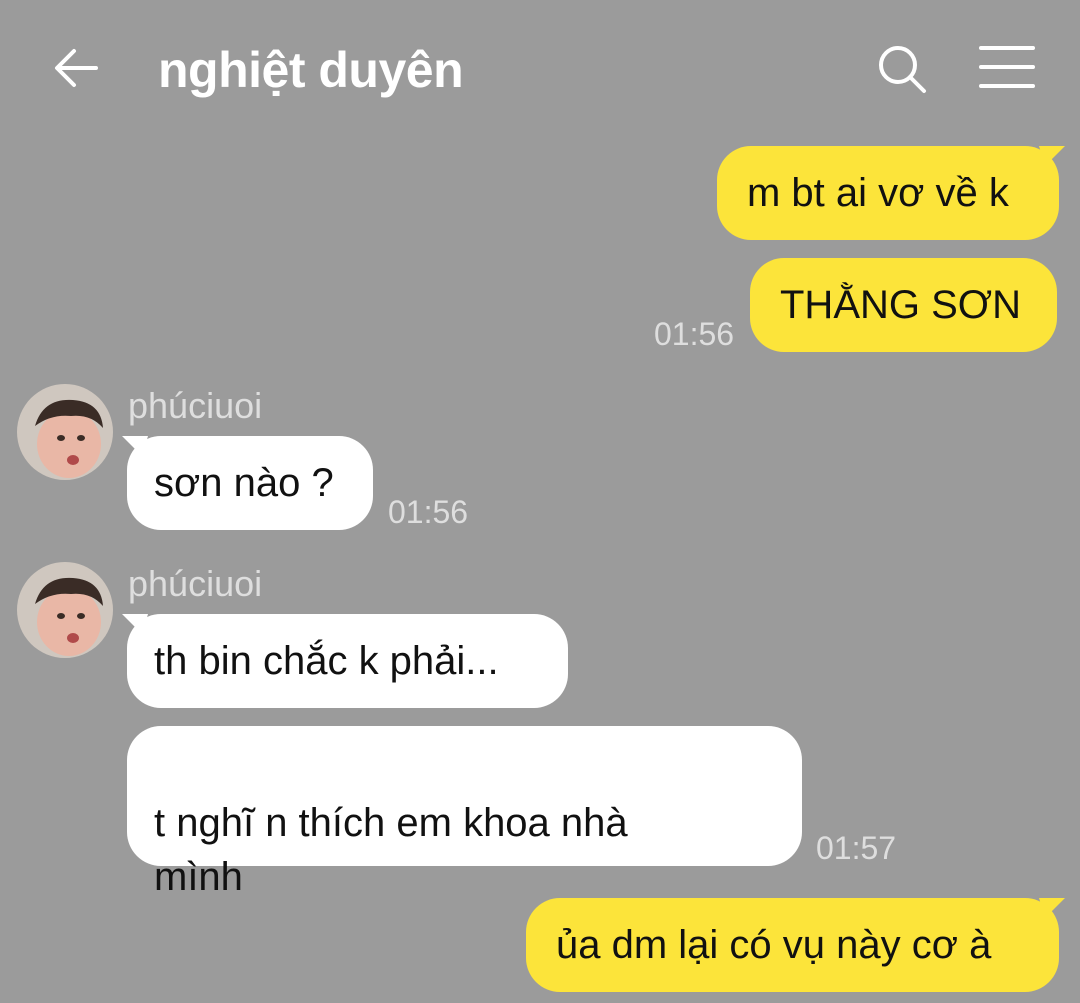  I want to click on message-timestamp: 01:57, so click(856, 848).